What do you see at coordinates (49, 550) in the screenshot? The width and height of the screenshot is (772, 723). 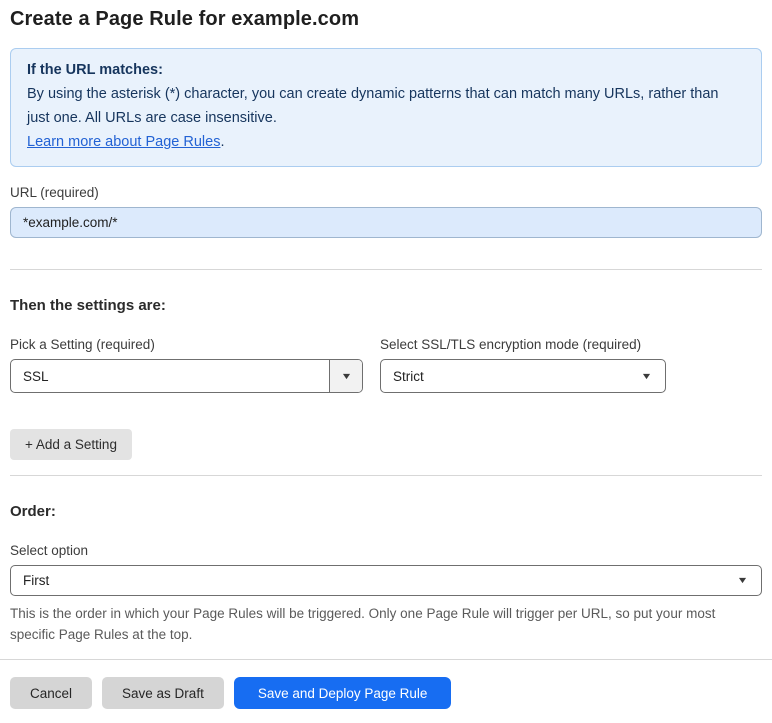 I see `order-select-label: Select option` at bounding box center [49, 550].